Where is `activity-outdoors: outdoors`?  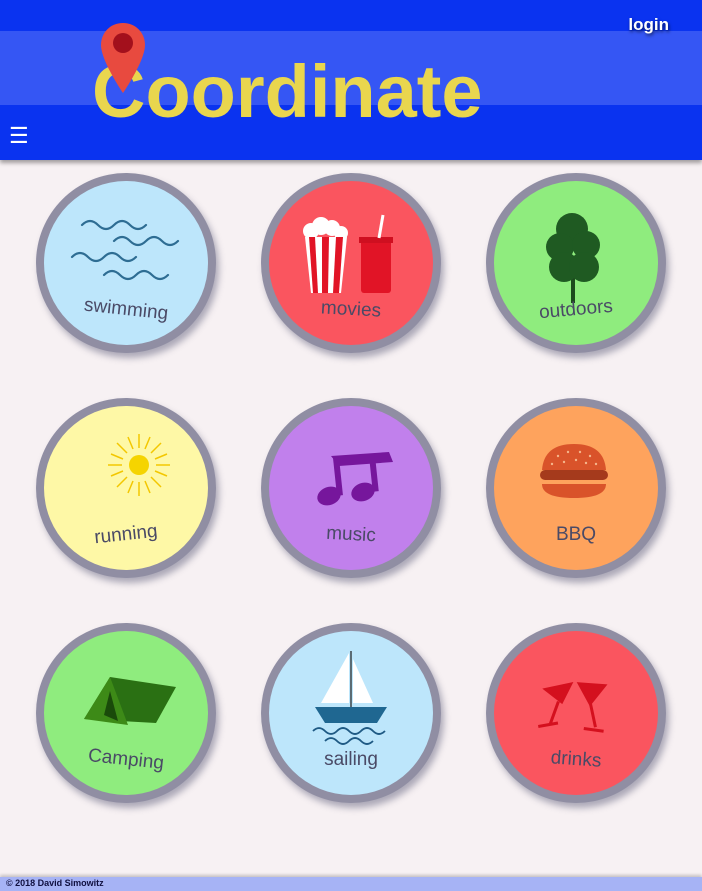 activity-outdoors: outdoors is located at coordinates (576, 263).